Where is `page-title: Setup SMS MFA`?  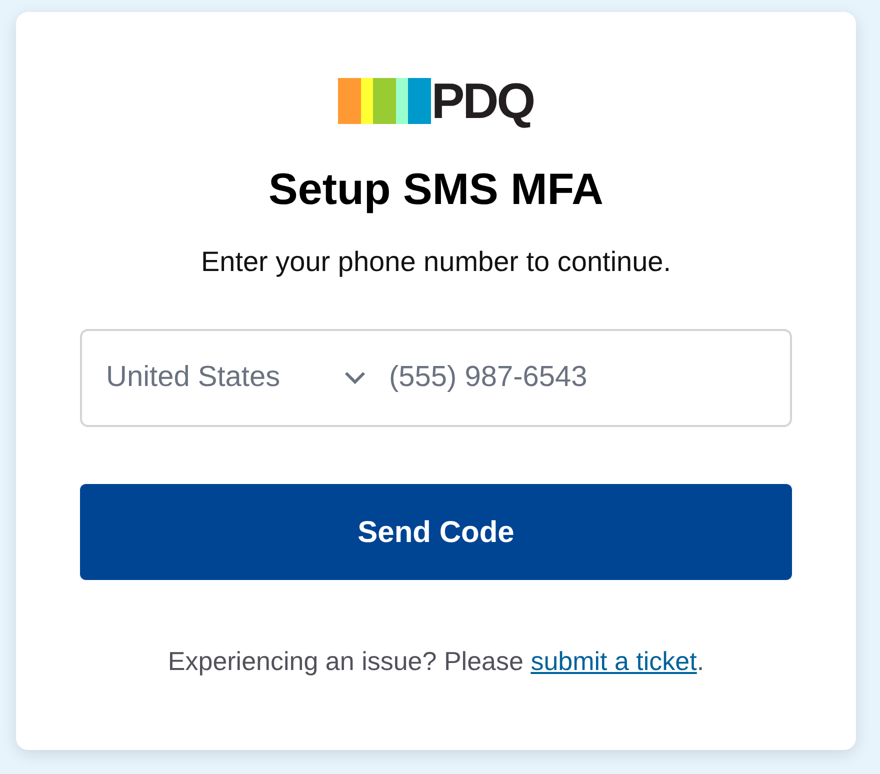
page-title: Setup SMS MFA is located at coordinates (436, 190).